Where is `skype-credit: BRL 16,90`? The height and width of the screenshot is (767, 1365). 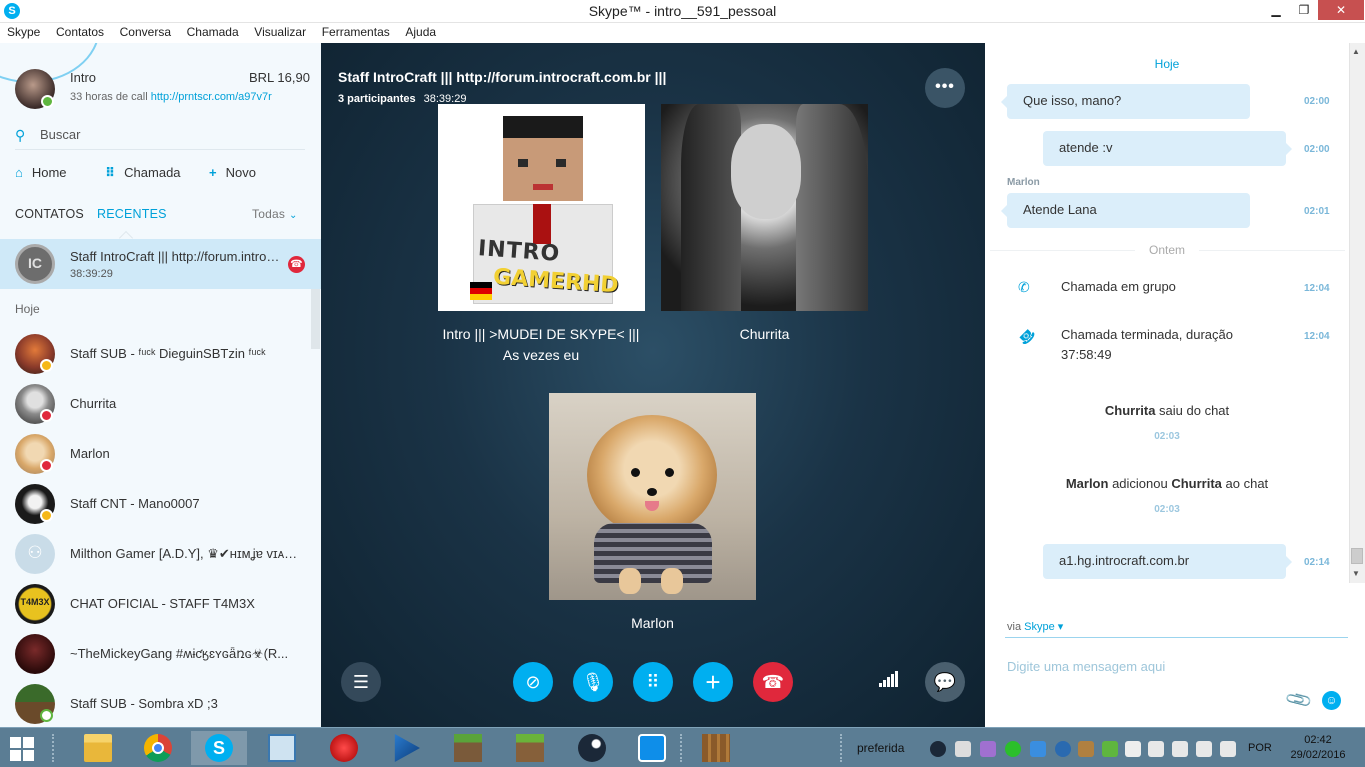
skype-credit: BRL 16,90 is located at coordinates (279, 77).